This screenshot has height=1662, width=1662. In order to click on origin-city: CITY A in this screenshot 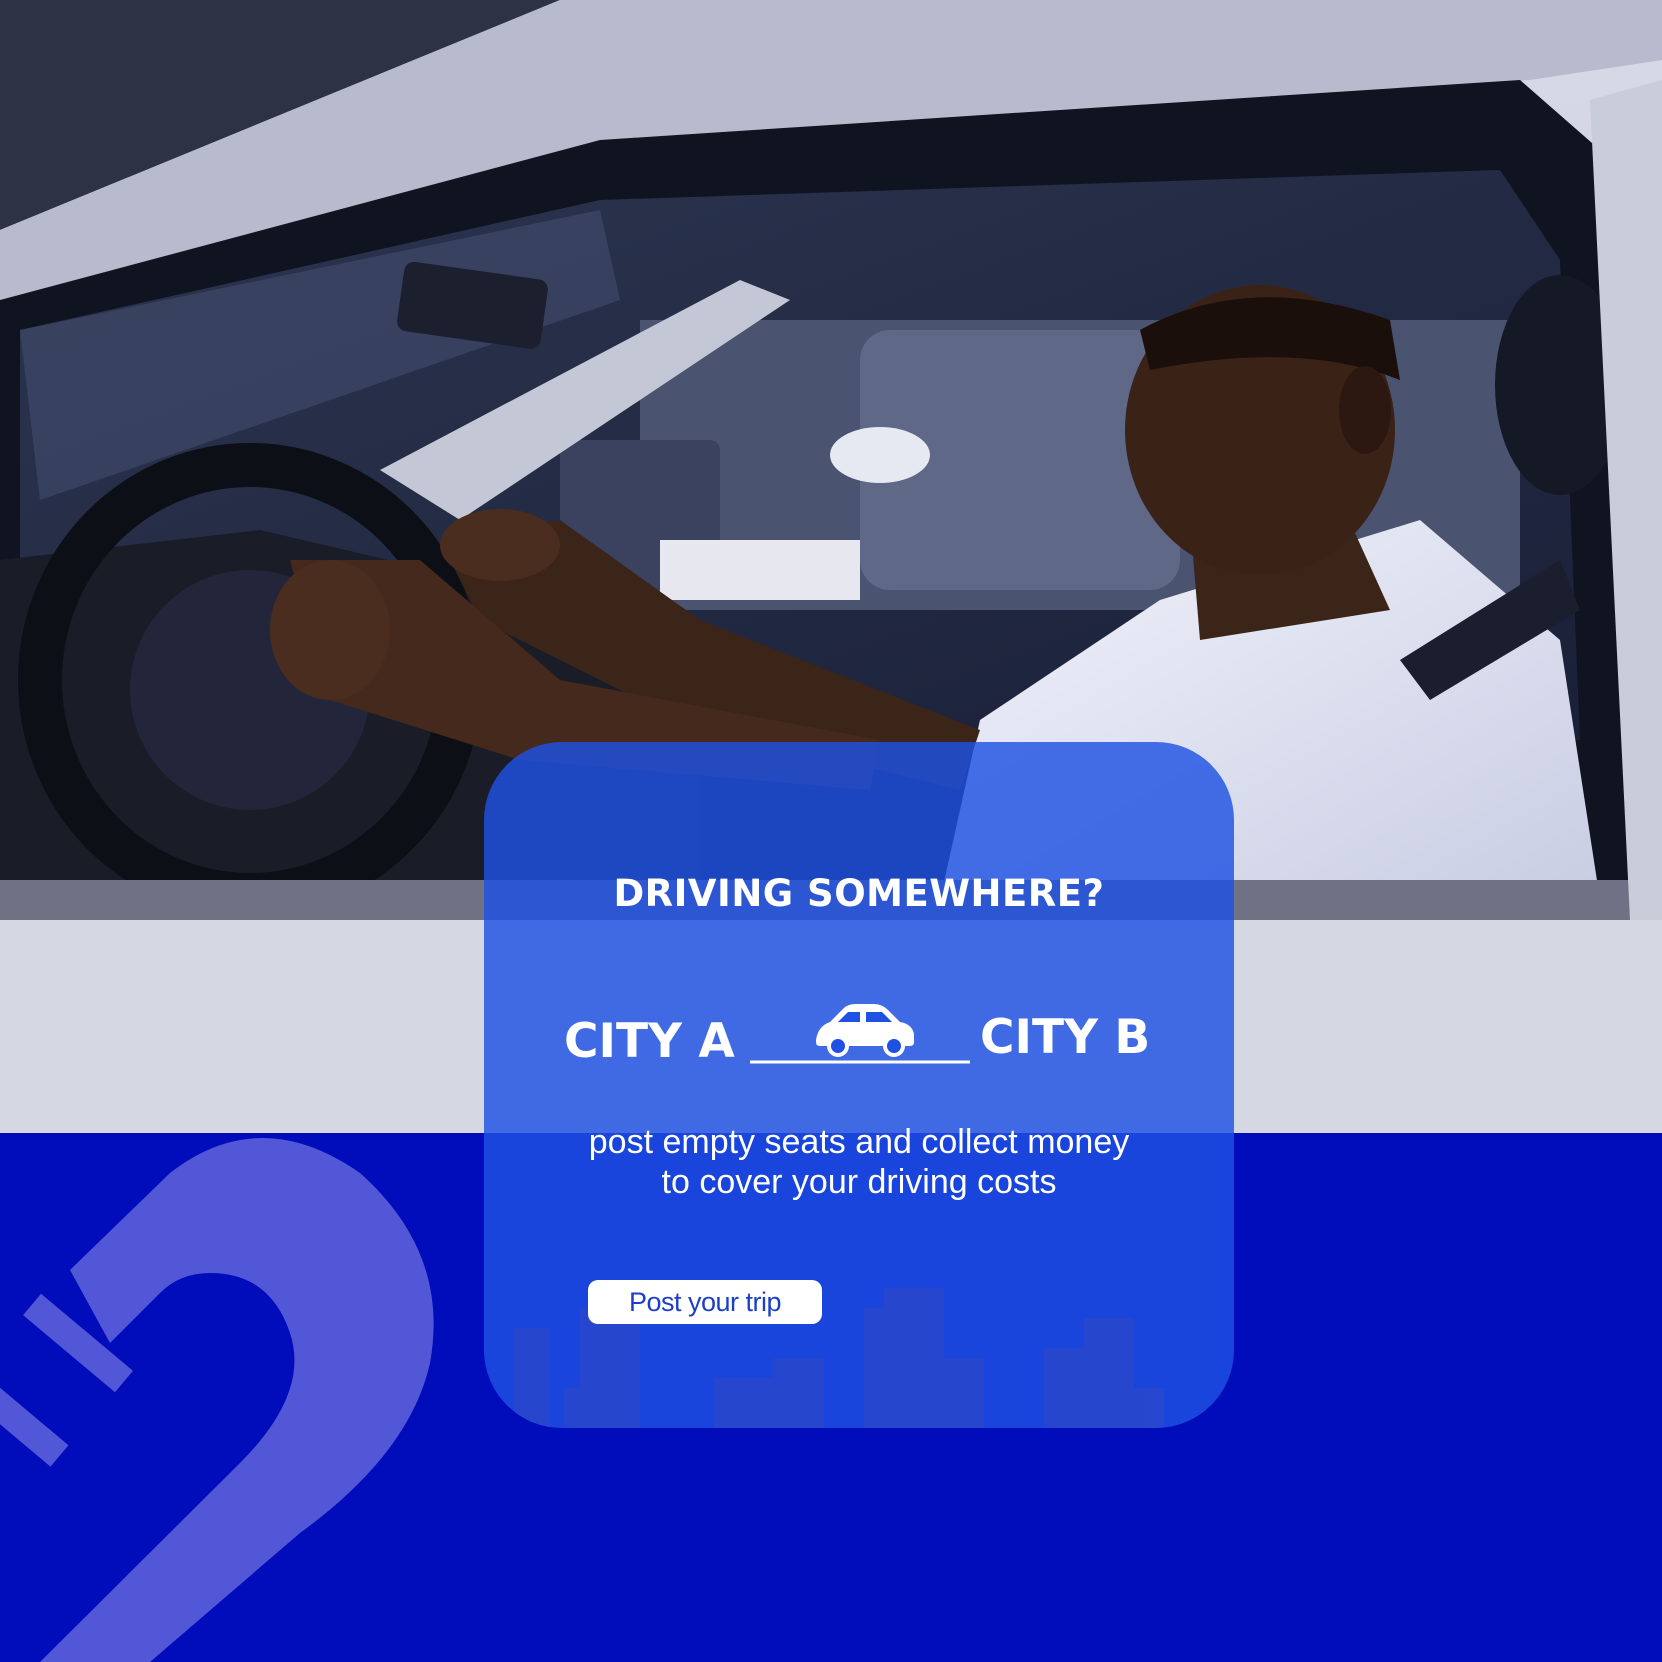, I will do `click(649, 1041)`.